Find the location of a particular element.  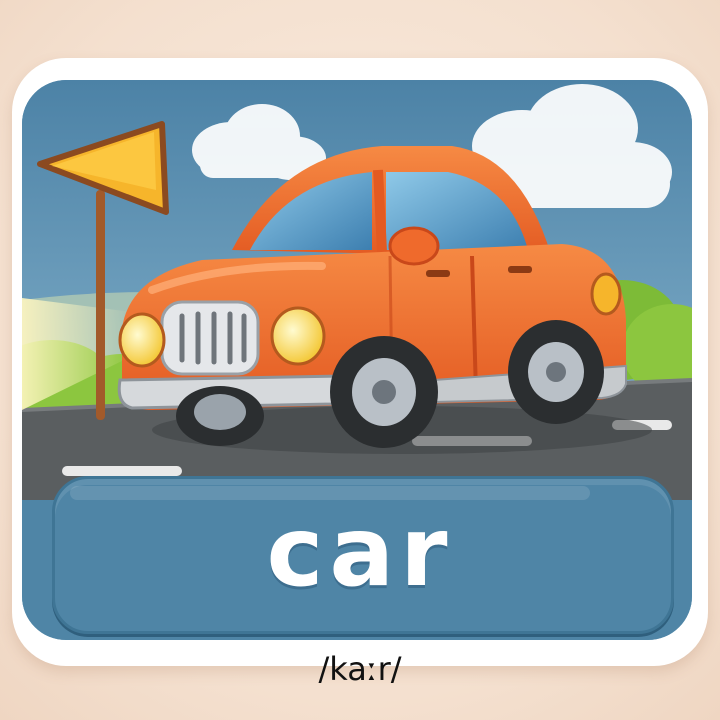

wheel-rear is located at coordinates (556, 372).